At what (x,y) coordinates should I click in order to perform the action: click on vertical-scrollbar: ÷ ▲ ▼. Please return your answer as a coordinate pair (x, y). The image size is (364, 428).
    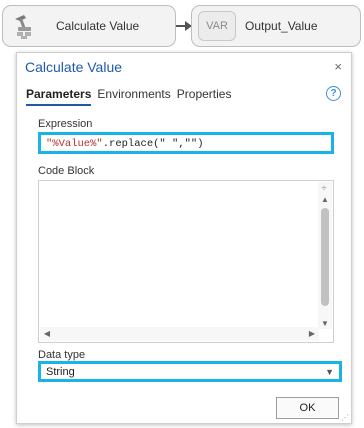
    Looking at the image, I should click on (325, 255).